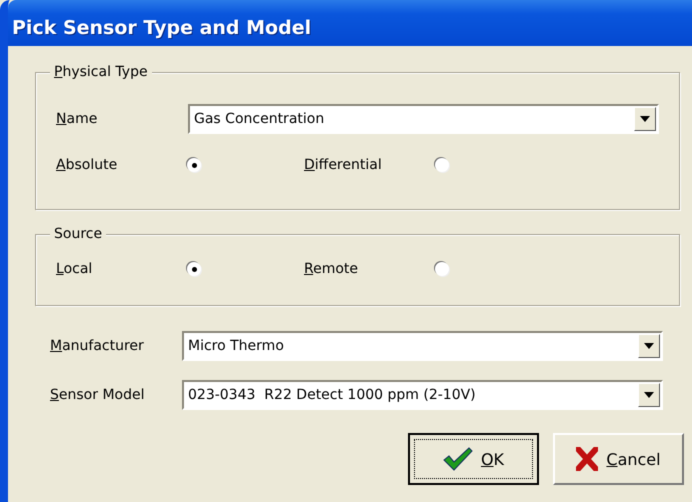  Describe the element at coordinates (423, 119) in the screenshot. I see `dropdown-field: Gas Concentration` at that location.